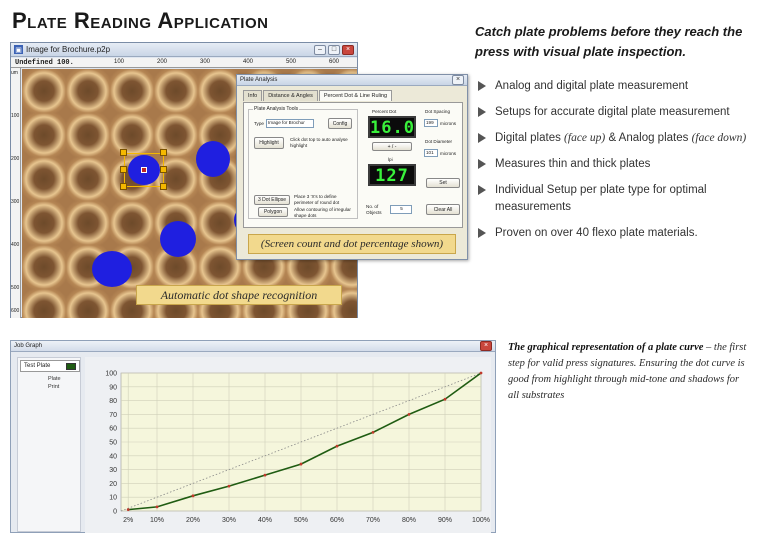  What do you see at coordinates (14, 73) in the screenshot?
I see `ruler-unit: um` at bounding box center [14, 73].